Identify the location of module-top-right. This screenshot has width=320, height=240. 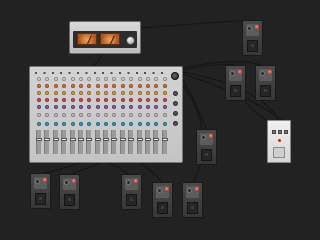
(252, 38).